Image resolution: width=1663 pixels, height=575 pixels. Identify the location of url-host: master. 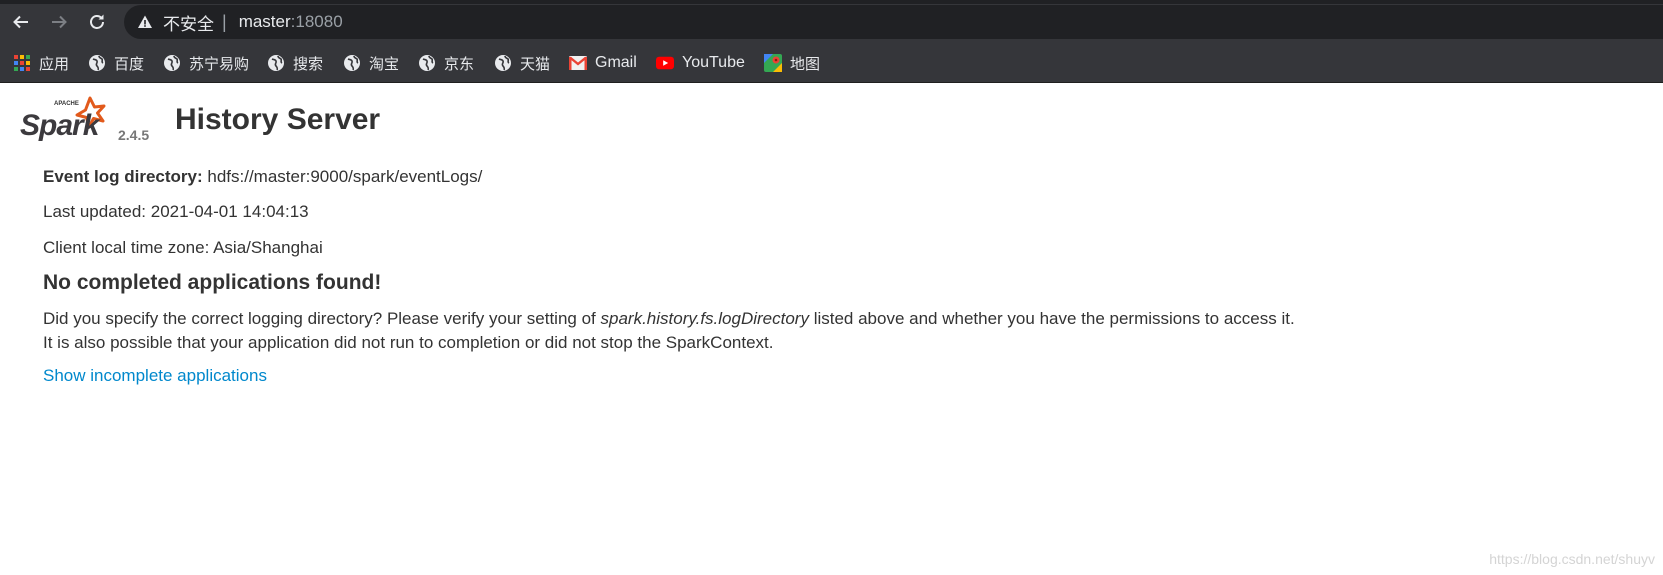
(264, 21).